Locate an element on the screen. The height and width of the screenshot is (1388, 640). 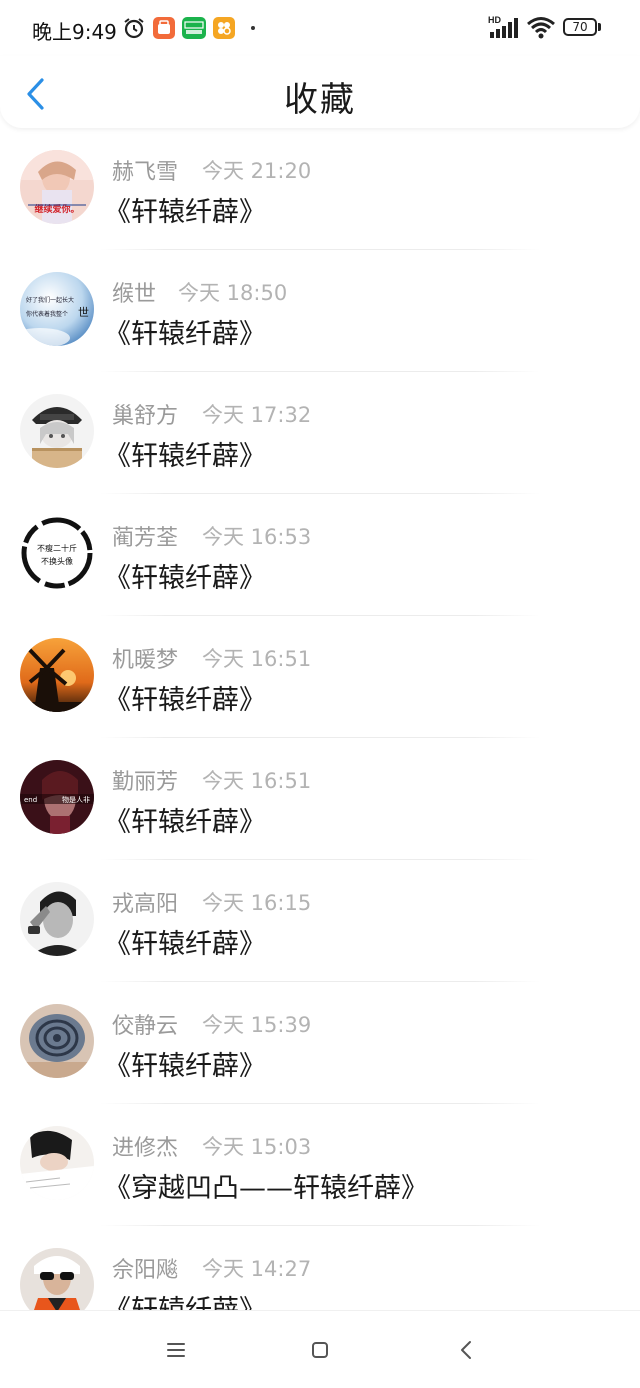
avatar: end 物是人非 is located at coordinates (57, 797).